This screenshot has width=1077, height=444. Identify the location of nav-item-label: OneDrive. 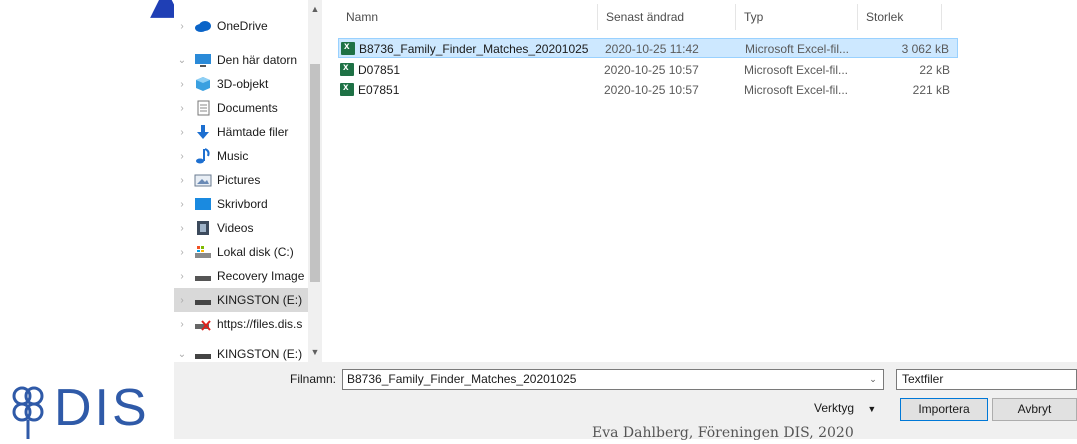
(242, 26).